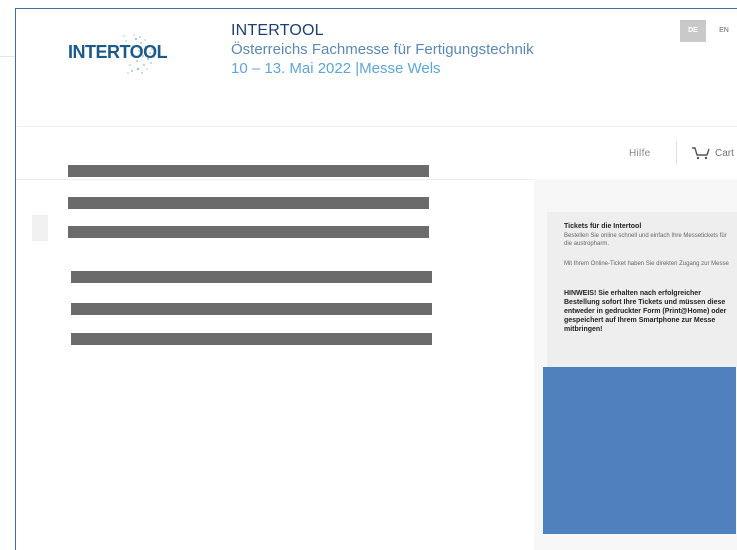 The width and height of the screenshot is (737, 550). I want to click on logo-wordmark: INTERTOOL, so click(118, 52).